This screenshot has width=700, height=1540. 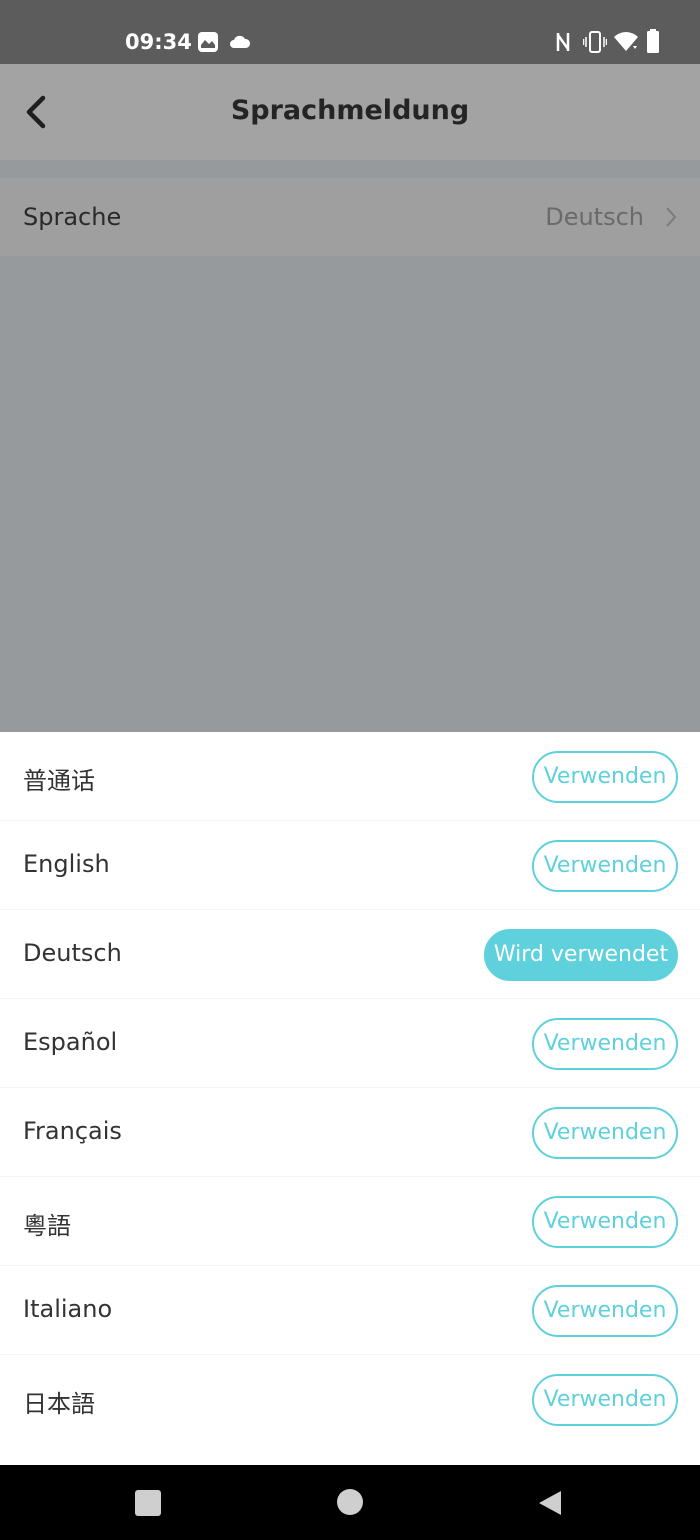 What do you see at coordinates (594, 217) in the screenshot?
I see `setting-value: Deutsch` at bounding box center [594, 217].